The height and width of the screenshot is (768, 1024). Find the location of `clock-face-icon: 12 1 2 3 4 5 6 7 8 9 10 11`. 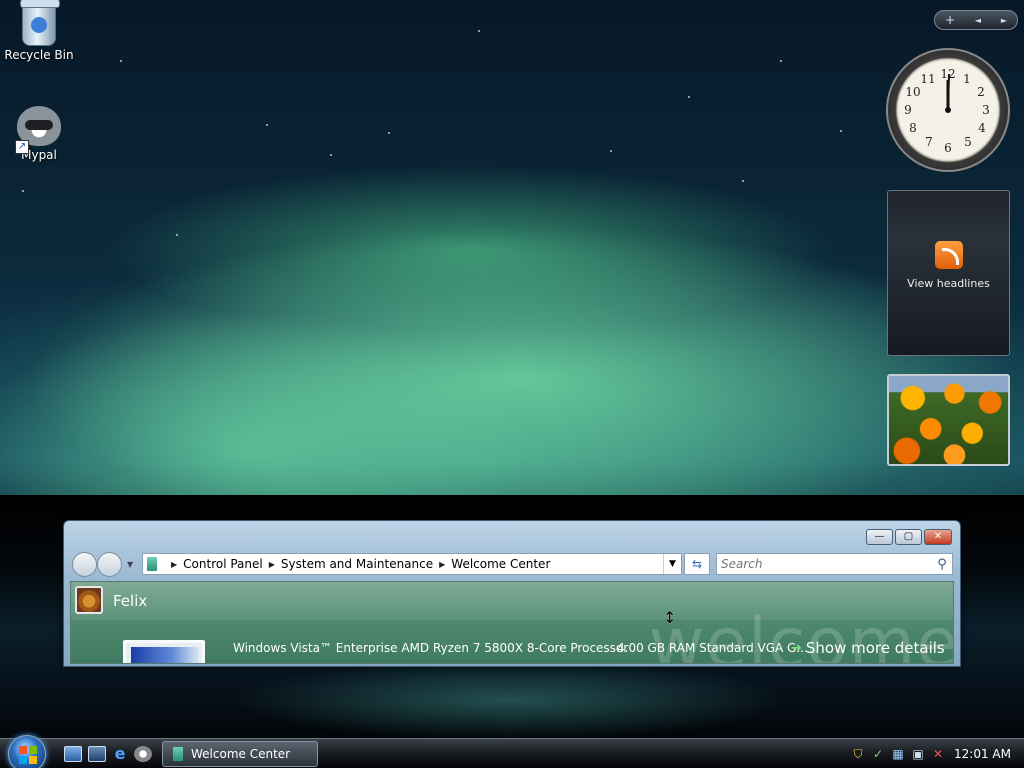

clock-face-icon: 12 1 2 3 4 5 6 7 8 9 10 11 is located at coordinates (947, 111).